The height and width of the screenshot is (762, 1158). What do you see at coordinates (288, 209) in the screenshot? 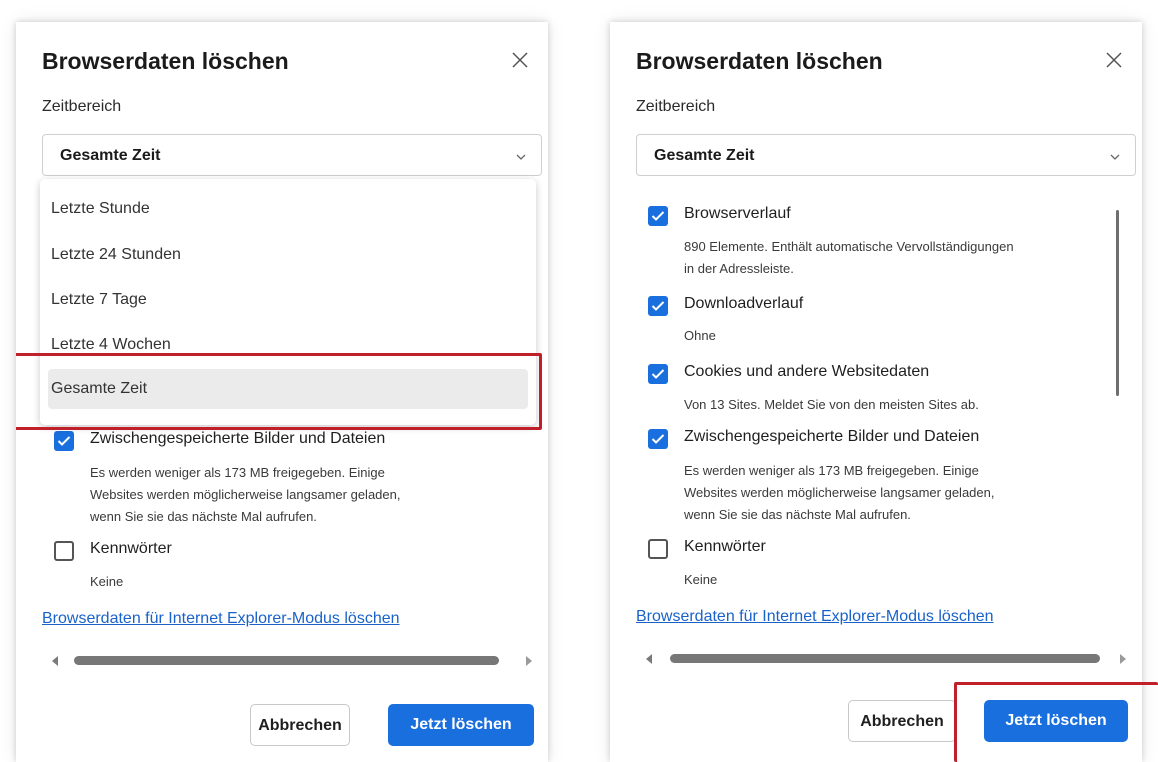
I see `option-last-hour: Letzte Stunde` at bounding box center [288, 209].